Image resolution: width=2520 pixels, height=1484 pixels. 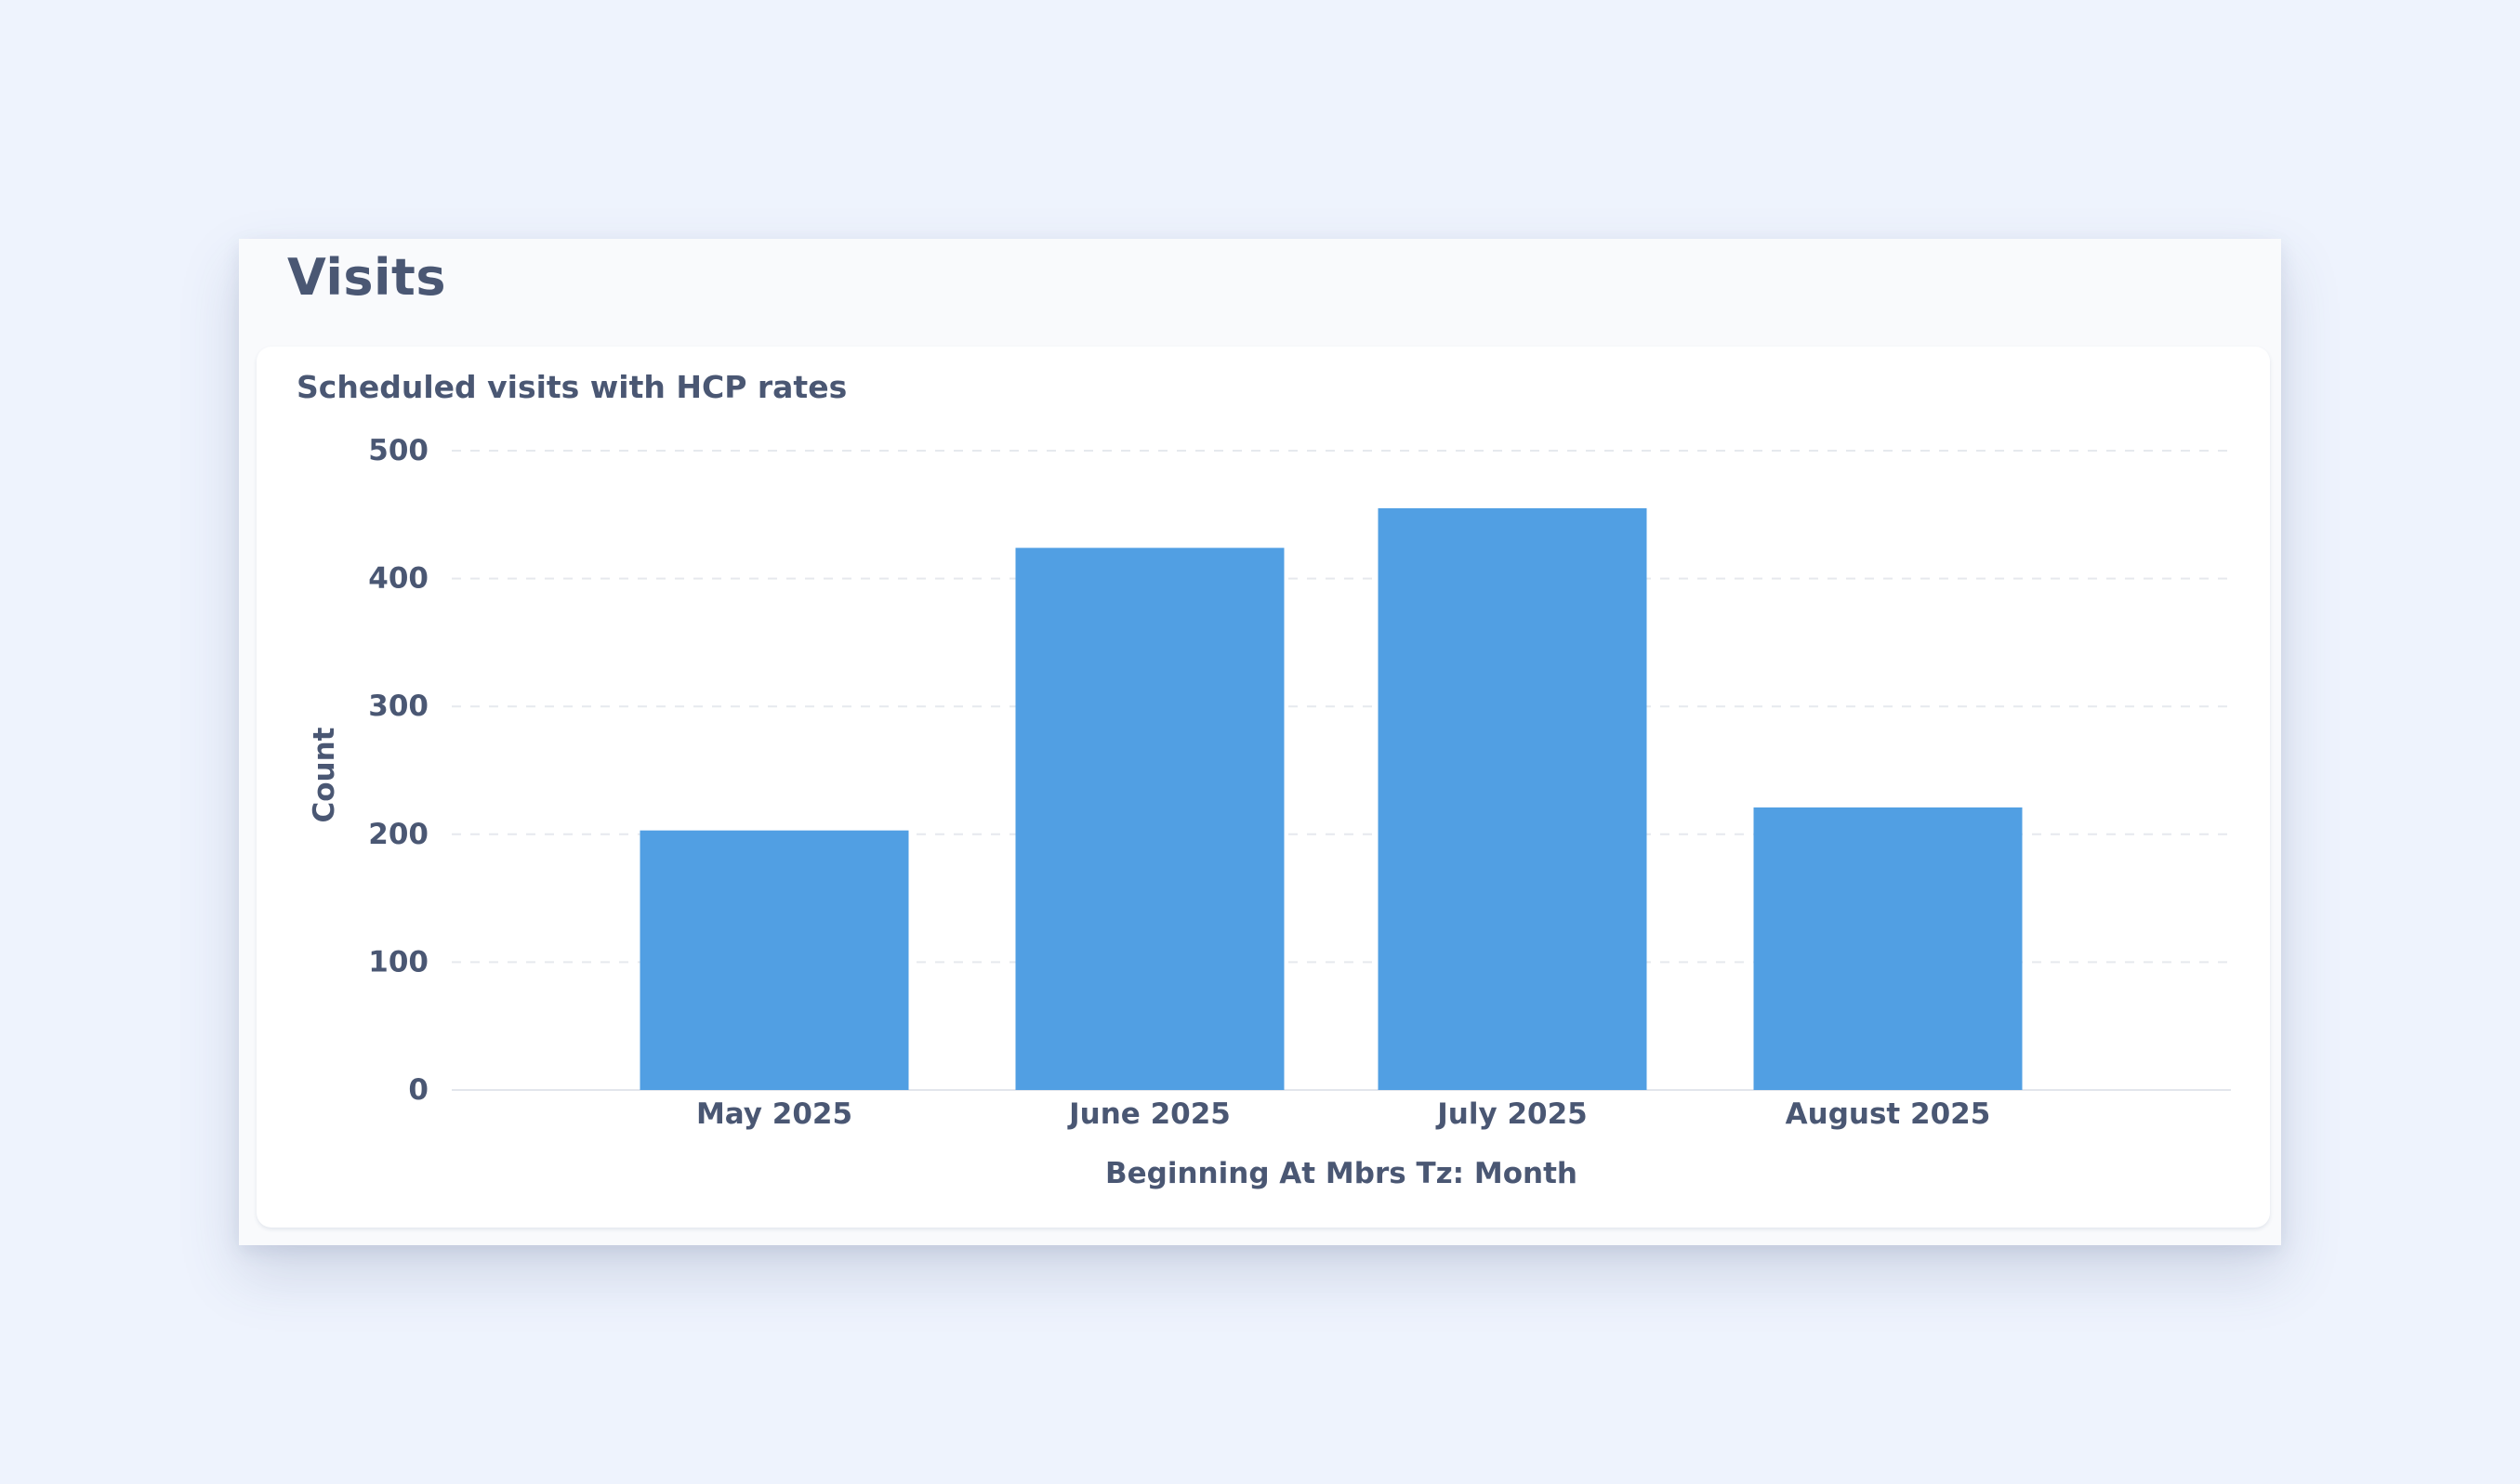 I want to click on x-tick-label: July 2025, so click(x=1511, y=1114).